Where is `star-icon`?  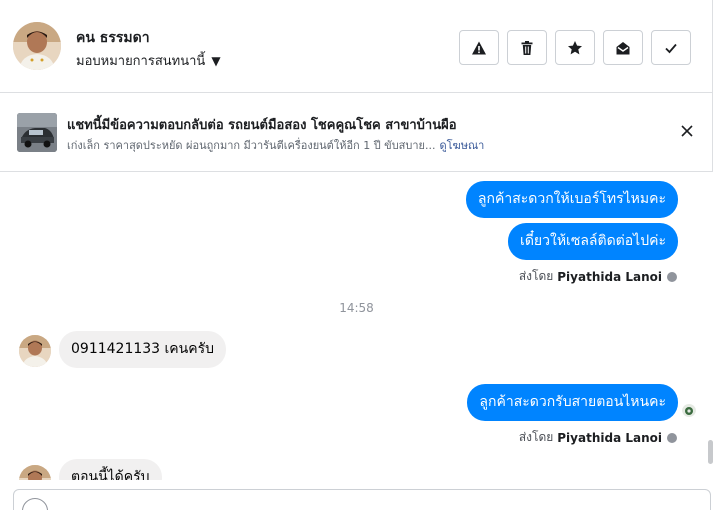
star-icon is located at coordinates (575, 47).